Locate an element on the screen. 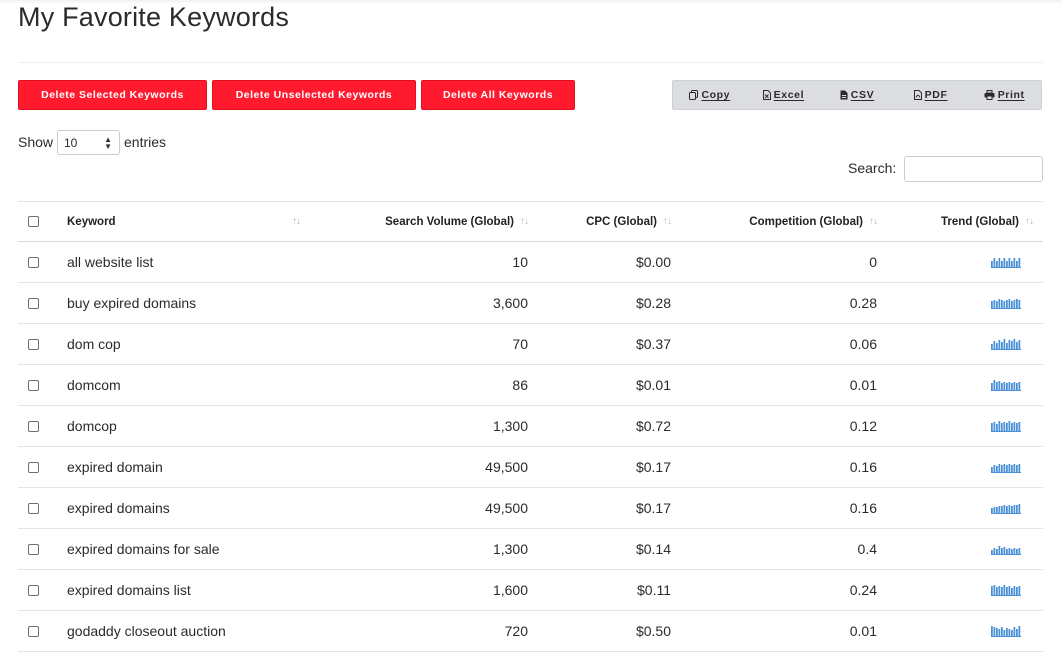 The image size is (1061, 654). select-all-checkbox is located at coordinates (33, 221).